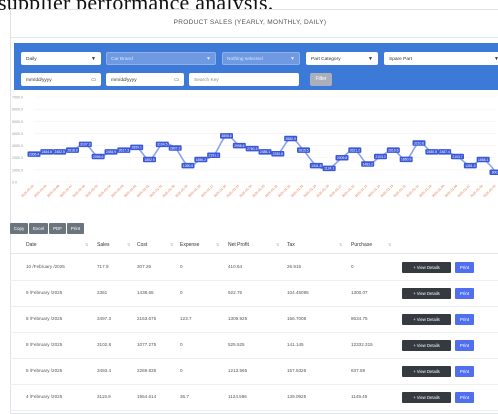 This screenshot has height=414, width=498. Describe the element at coordinates (61, 79) in the screenshot. I see `date-from-input: mm/dd/yyyy ▭` at that location.